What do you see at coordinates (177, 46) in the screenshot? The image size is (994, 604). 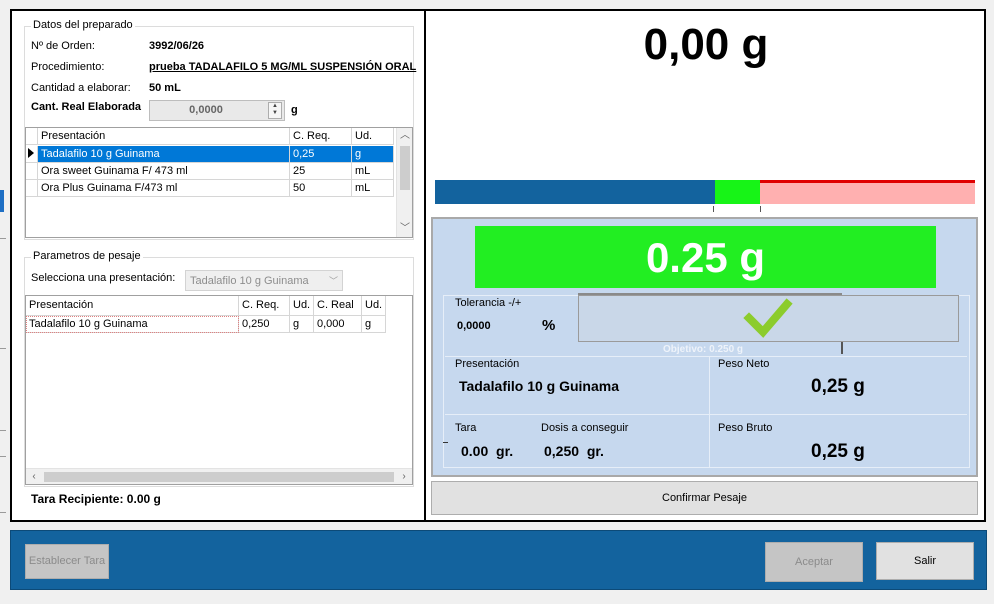 I see `orden-value: 3992/06/26` at bounding box center [177, 46].